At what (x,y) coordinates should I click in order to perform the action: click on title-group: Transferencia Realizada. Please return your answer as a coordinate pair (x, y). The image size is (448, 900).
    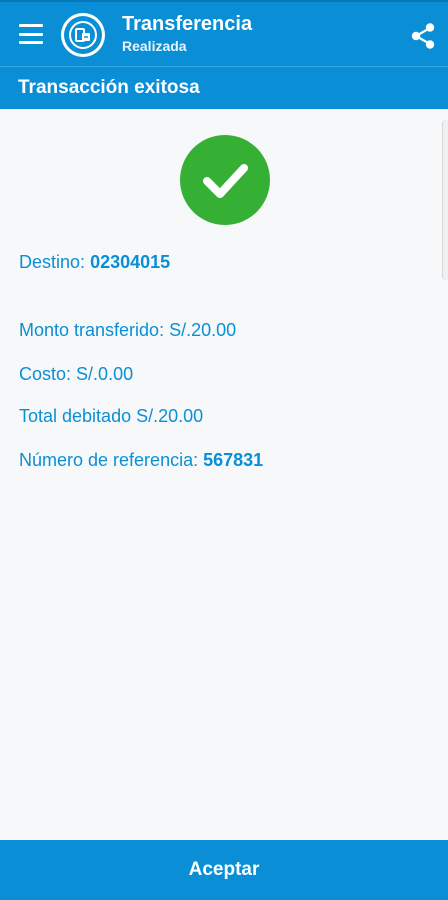
    Looking at the image, I should click on (187, 34).